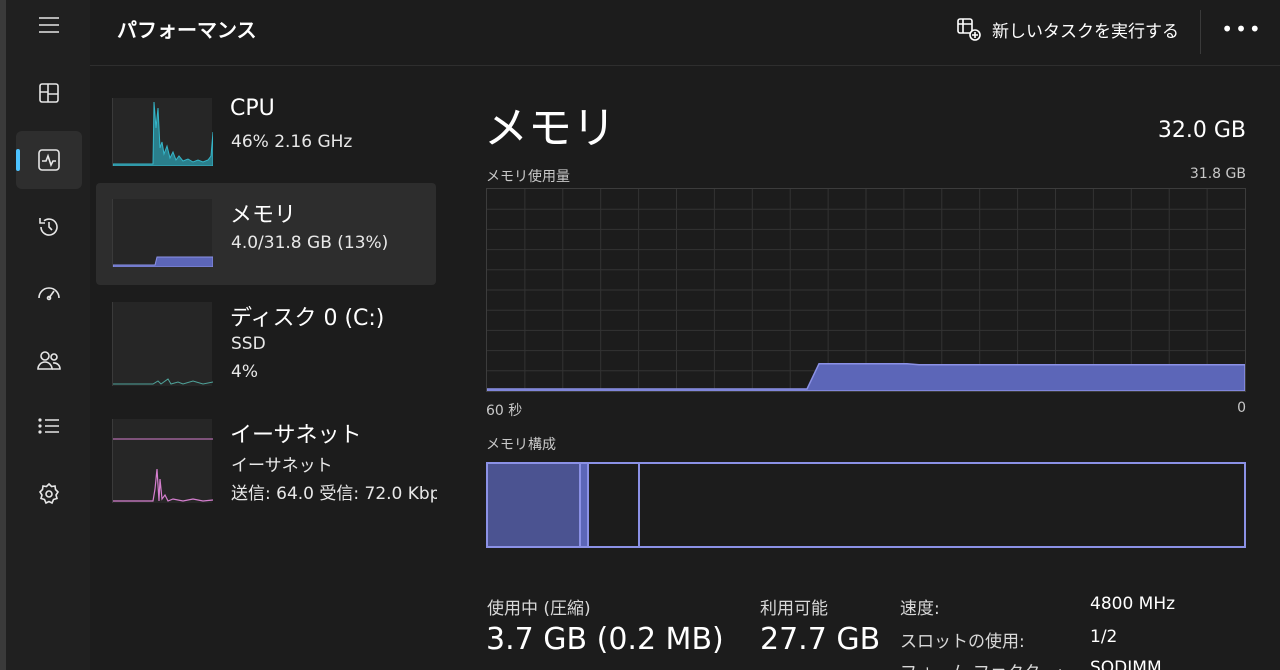 This screenshot has width=1280, height=670. I want to click on hamburger-button, so click(49, 27).